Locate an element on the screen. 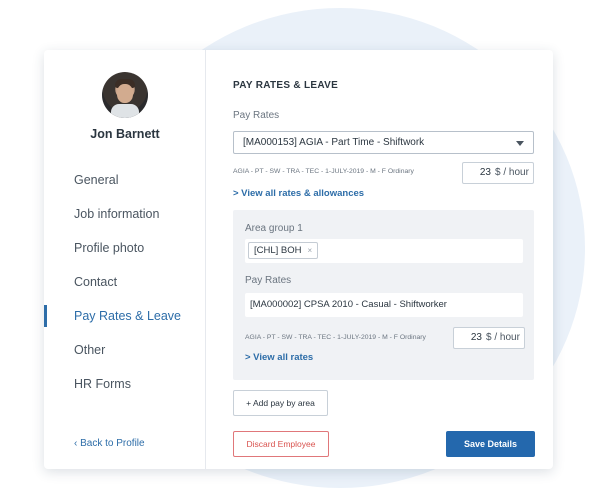 The width and height of the screenshot is (600, 500). user-name: Jon Barnett is located at coordinates (125, 134).